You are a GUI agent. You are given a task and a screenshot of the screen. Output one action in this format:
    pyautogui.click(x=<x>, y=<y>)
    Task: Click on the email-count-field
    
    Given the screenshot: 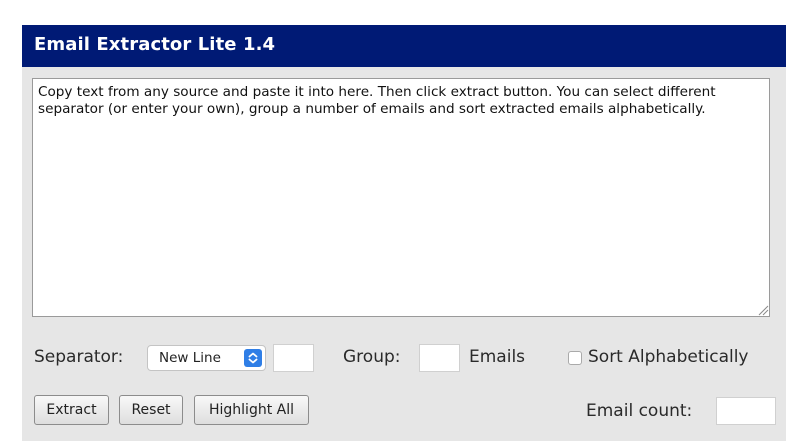 What is the action you would take?
    pyautogui.click(x=746, y=411)
    